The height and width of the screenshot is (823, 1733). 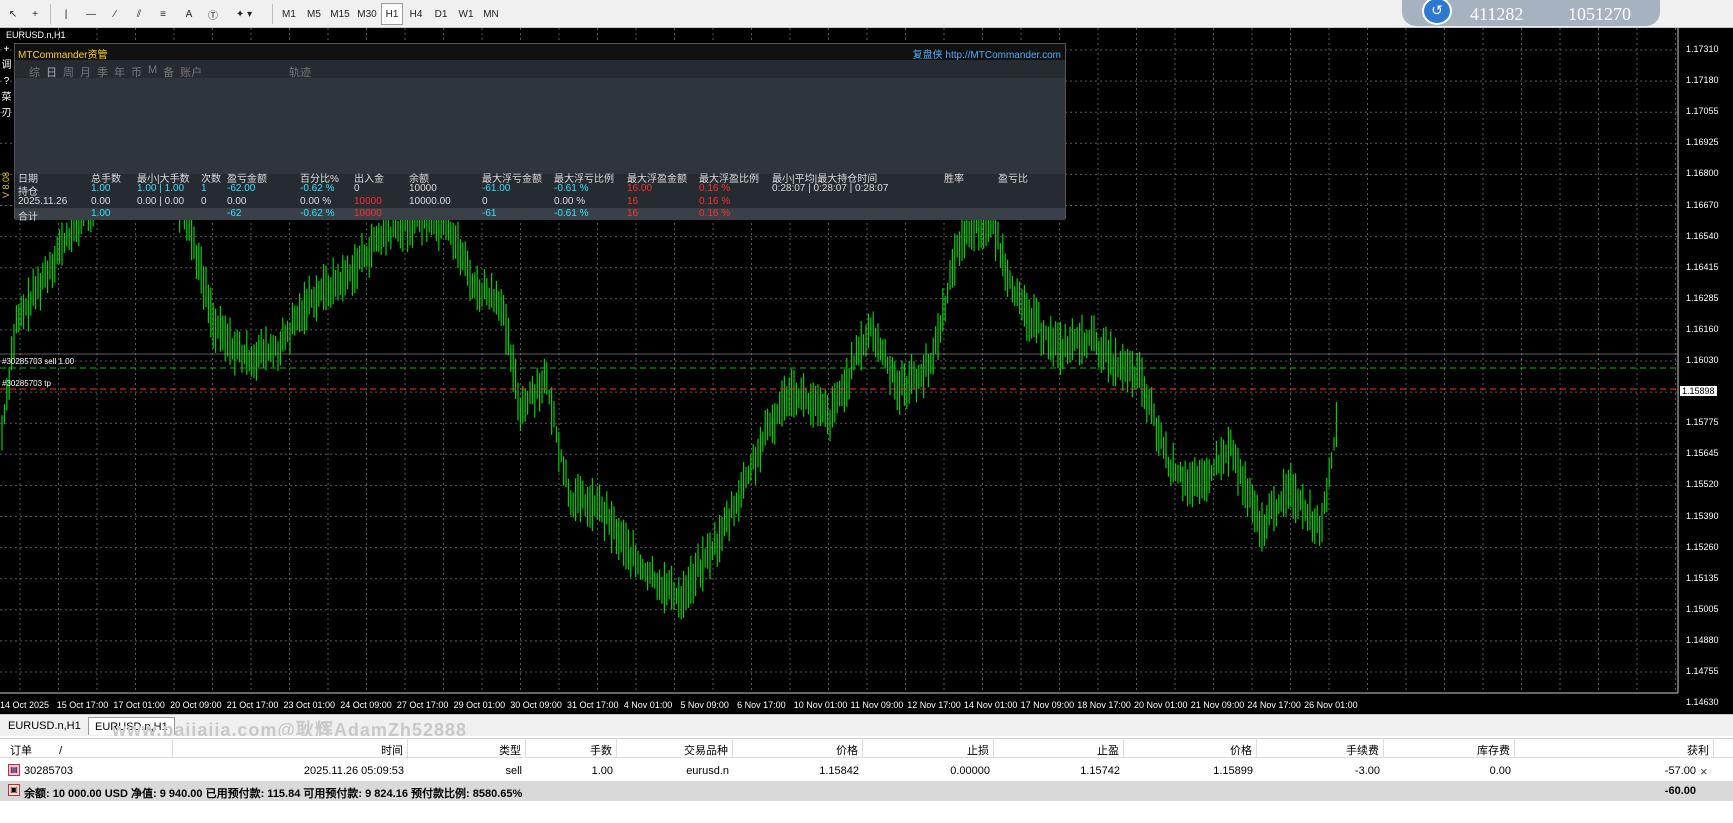 What do you see at coordinates (496, 188) in the screenshot?
I see `panel-cell-max-loss: -61.00` at bounding box center [496, 188].